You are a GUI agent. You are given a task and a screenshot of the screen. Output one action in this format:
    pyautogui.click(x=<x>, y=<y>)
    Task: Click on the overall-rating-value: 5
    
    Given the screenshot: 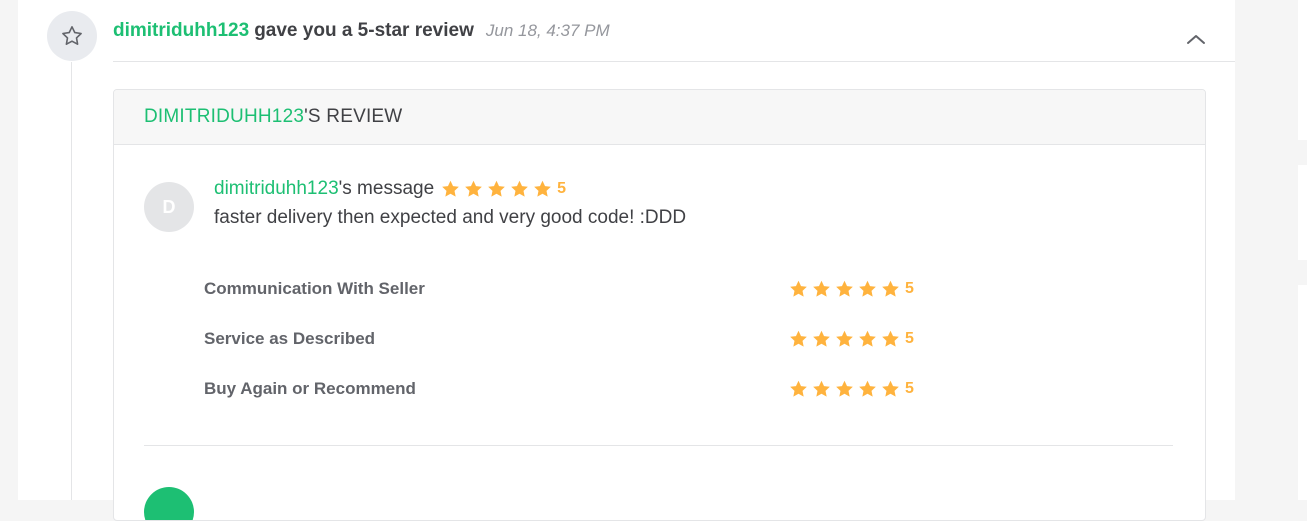 What is the action you would take?
    pyautogui.click(x=562, y=188)
    